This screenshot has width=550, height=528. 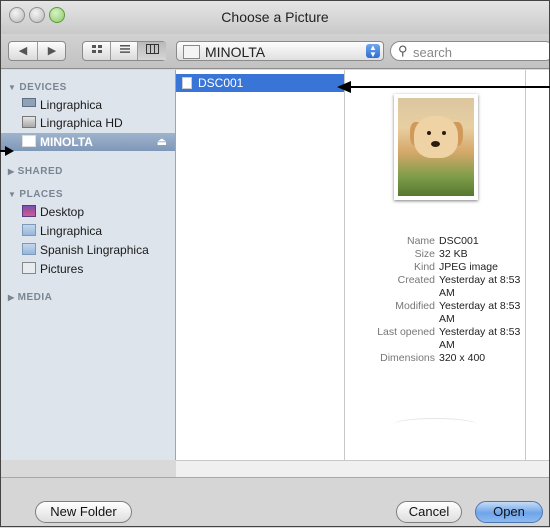 What do you see at coordinates (29, 122) in the screenshot?
I see `hard-drive-icon` at bounding box center [29, 122].